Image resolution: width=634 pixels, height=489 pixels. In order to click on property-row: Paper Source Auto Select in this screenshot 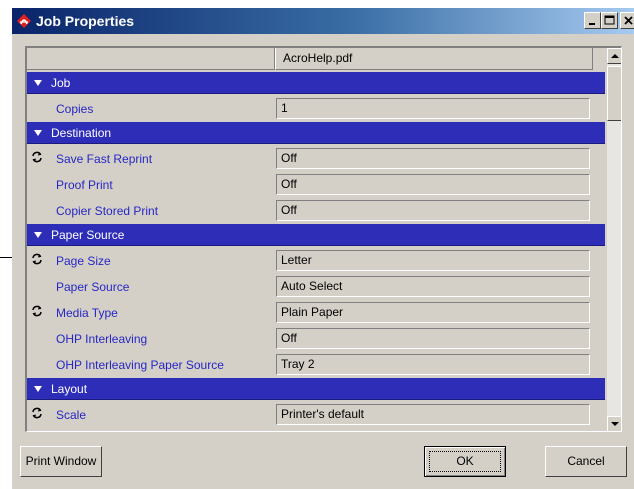, I will do `click(316, 287)`.